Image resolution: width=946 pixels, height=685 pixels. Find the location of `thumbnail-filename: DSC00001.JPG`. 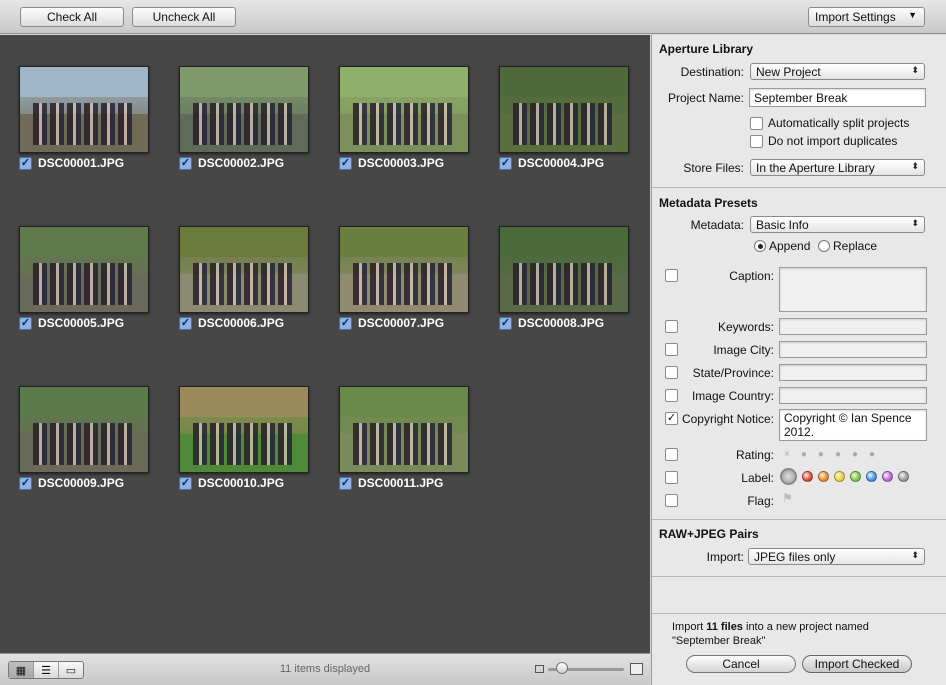

thumbnail-filename: DSC00001.JPG is located at coordinates (81, 163).